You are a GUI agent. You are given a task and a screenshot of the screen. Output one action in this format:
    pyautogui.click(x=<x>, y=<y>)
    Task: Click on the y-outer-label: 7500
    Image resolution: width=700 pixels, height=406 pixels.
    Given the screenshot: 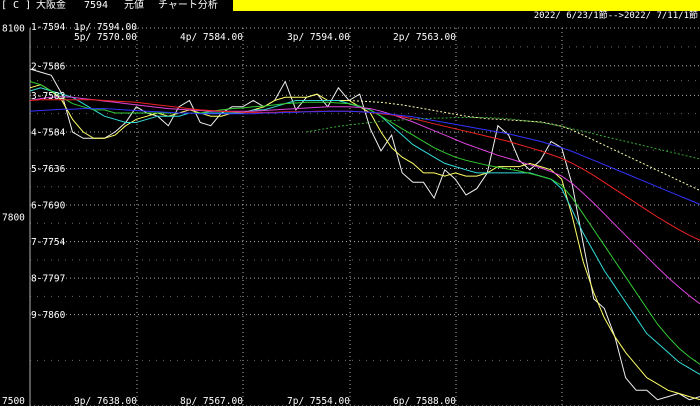 What is the action you would take?
    pyautogui.click(x=13, y=401)
    